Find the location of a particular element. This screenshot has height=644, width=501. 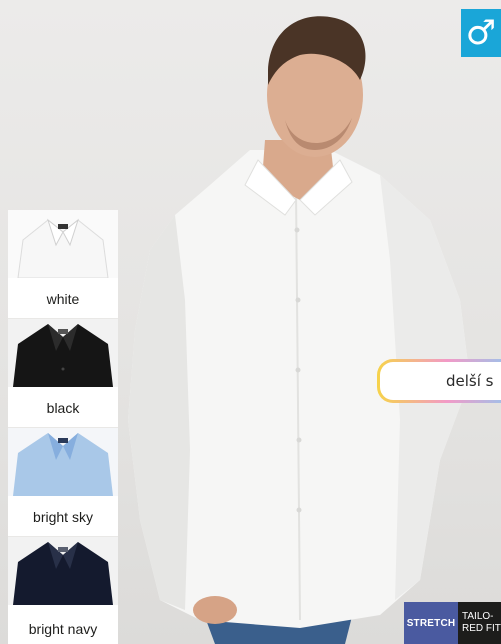

color-swatch-list: white black bright sky bright navy is located at coordinates (63, 427).